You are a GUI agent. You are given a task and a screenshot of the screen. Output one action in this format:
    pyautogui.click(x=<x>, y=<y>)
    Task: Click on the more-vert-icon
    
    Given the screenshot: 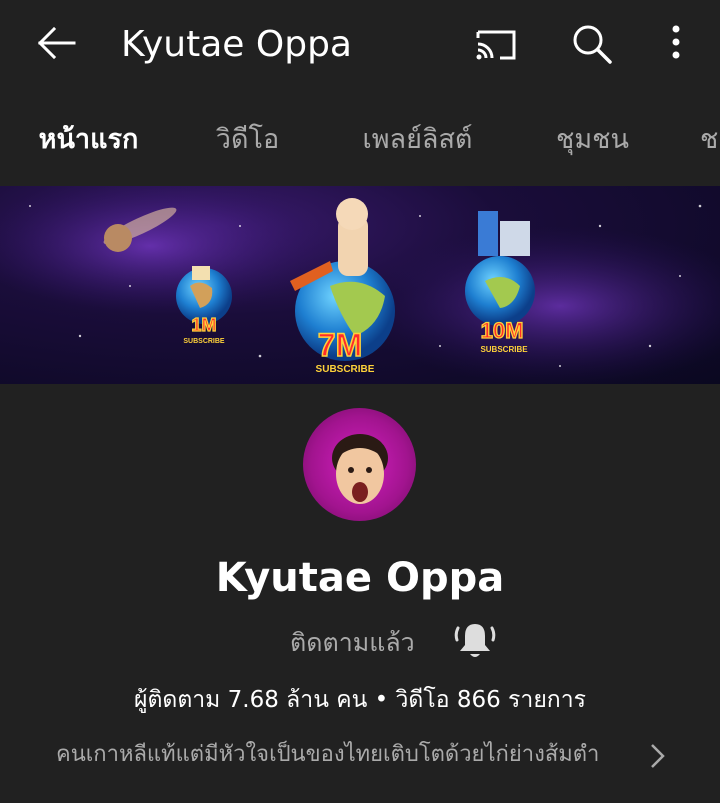 What is the action you would take?
    pyautogui.click(x=676, y=42)
    